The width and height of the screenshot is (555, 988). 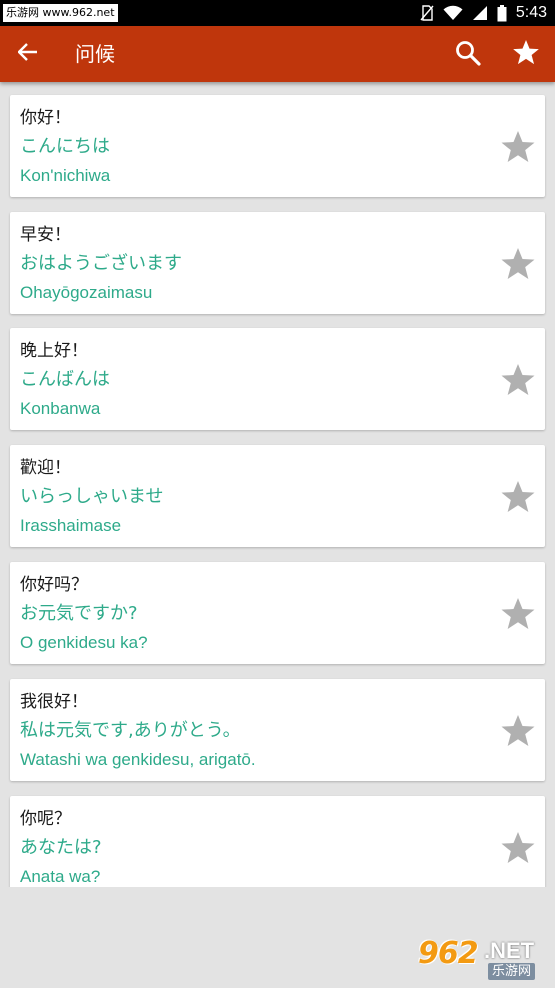 What do you see at coordinates (71, 525) in the screenshot?
I see `romaji-text: Irasshaimase` at bounding box center [71, 525].